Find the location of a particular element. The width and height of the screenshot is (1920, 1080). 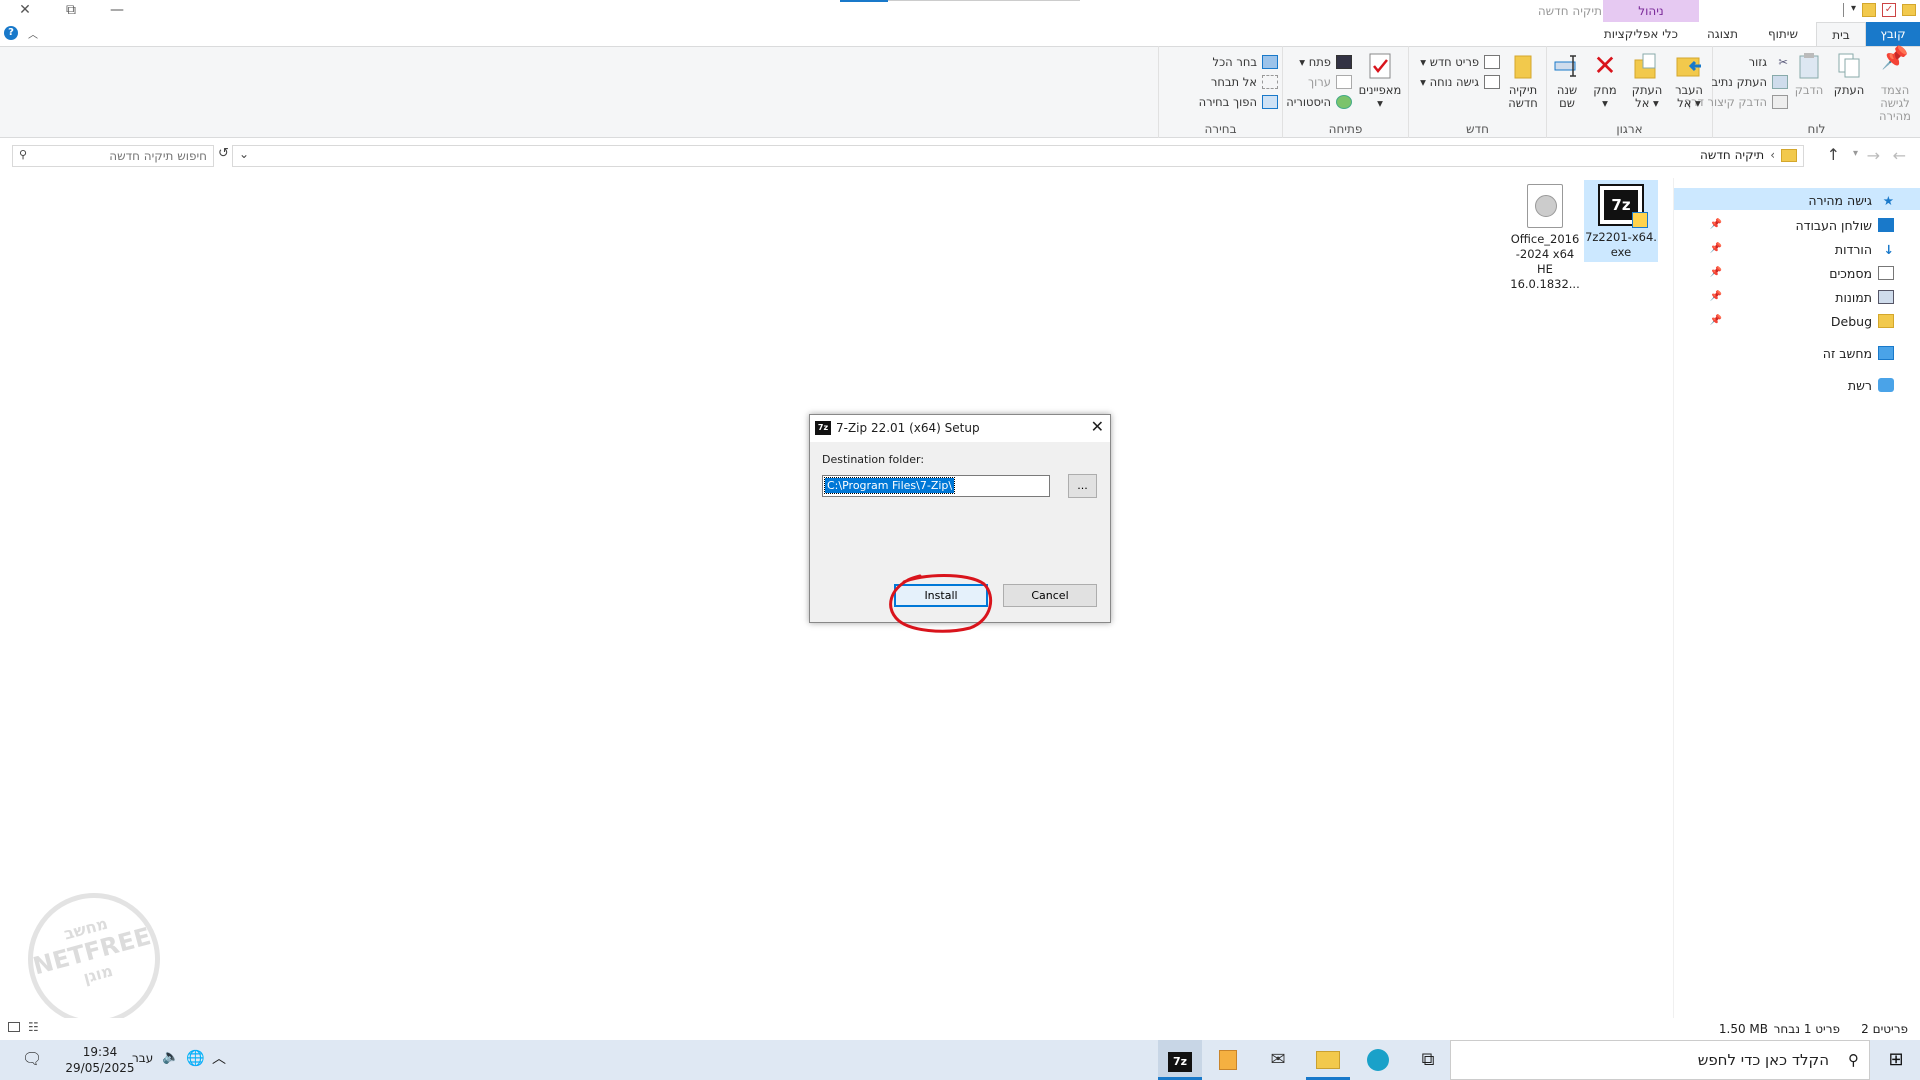

rename-button: שנה שם is located at coordinates (1567, 81).